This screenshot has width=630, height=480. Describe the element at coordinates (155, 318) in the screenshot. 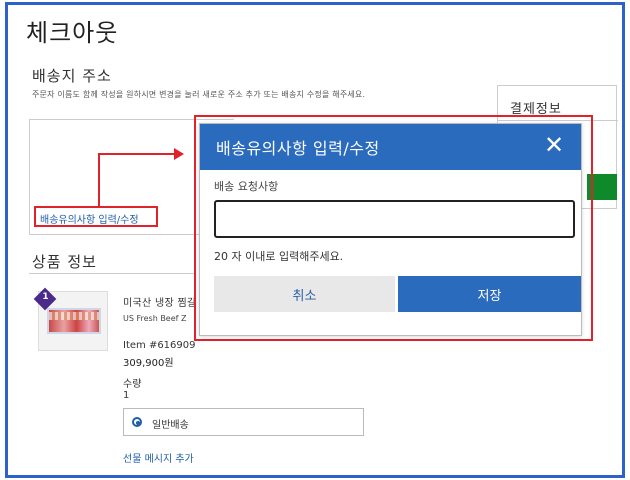

I see `product-name-en: US Fresh Beef Z` at that location.